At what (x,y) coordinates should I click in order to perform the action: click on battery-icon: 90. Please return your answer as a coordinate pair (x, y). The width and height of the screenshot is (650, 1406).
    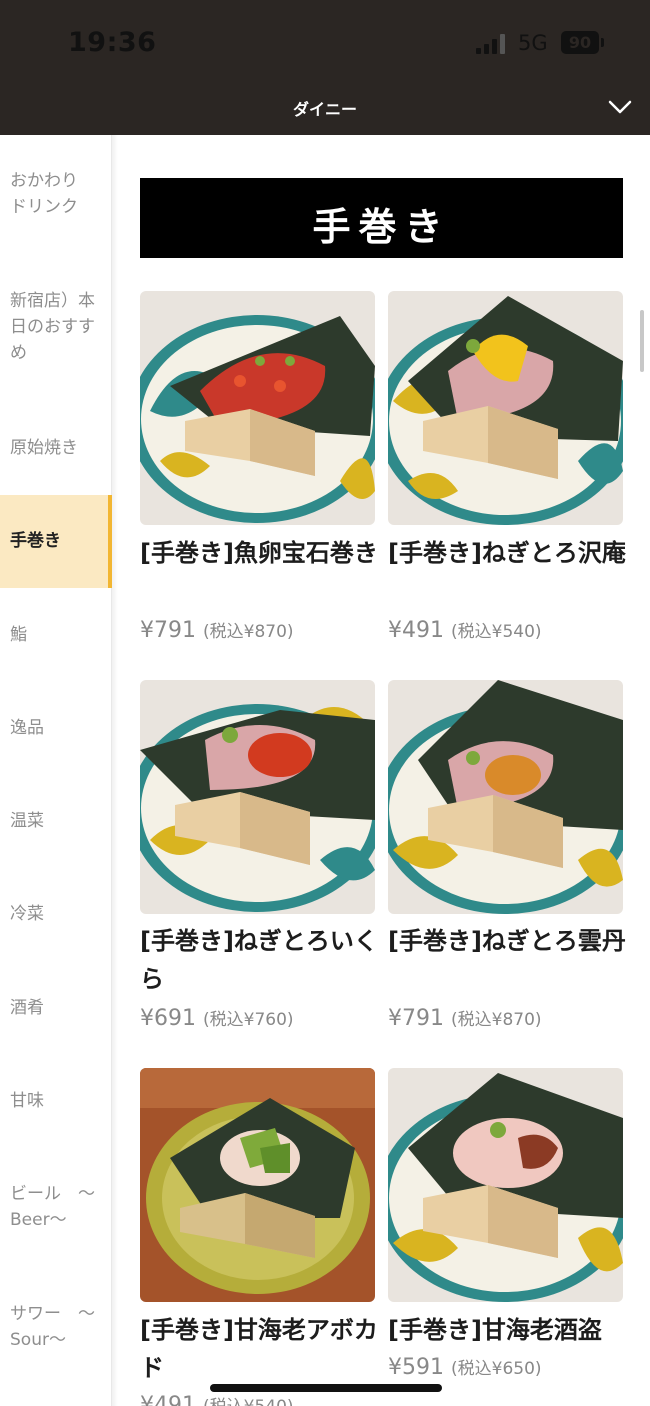
    Looking at the image, I should click on (580, 42).